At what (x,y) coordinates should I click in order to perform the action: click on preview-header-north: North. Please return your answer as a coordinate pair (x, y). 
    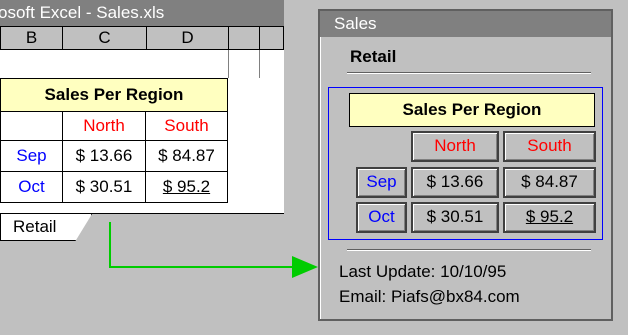
    Looking at the image, I should click on (455, 146).